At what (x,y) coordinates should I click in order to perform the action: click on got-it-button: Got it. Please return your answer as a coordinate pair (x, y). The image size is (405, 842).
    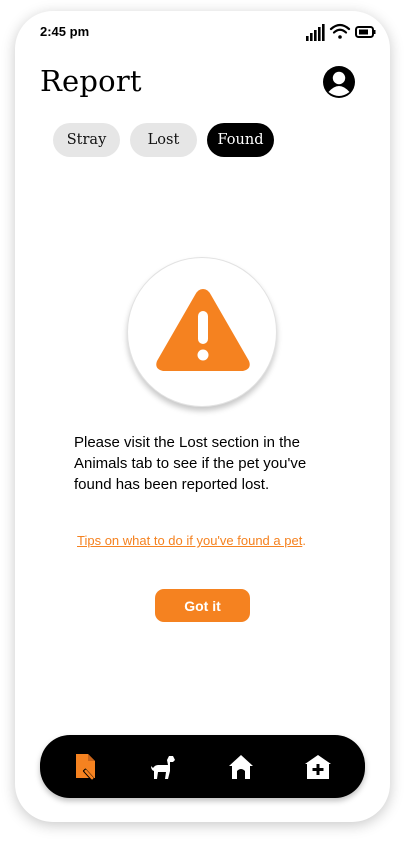
    Looking at the image, I should click on (202, 605).